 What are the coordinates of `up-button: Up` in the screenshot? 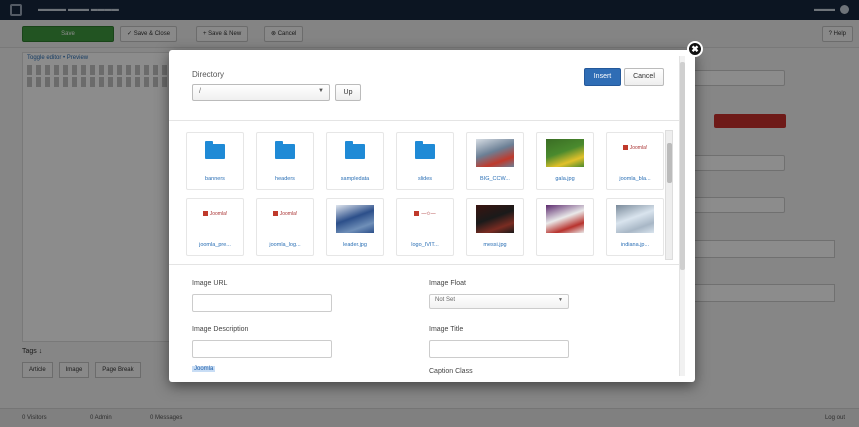 It's located at (348, 92).